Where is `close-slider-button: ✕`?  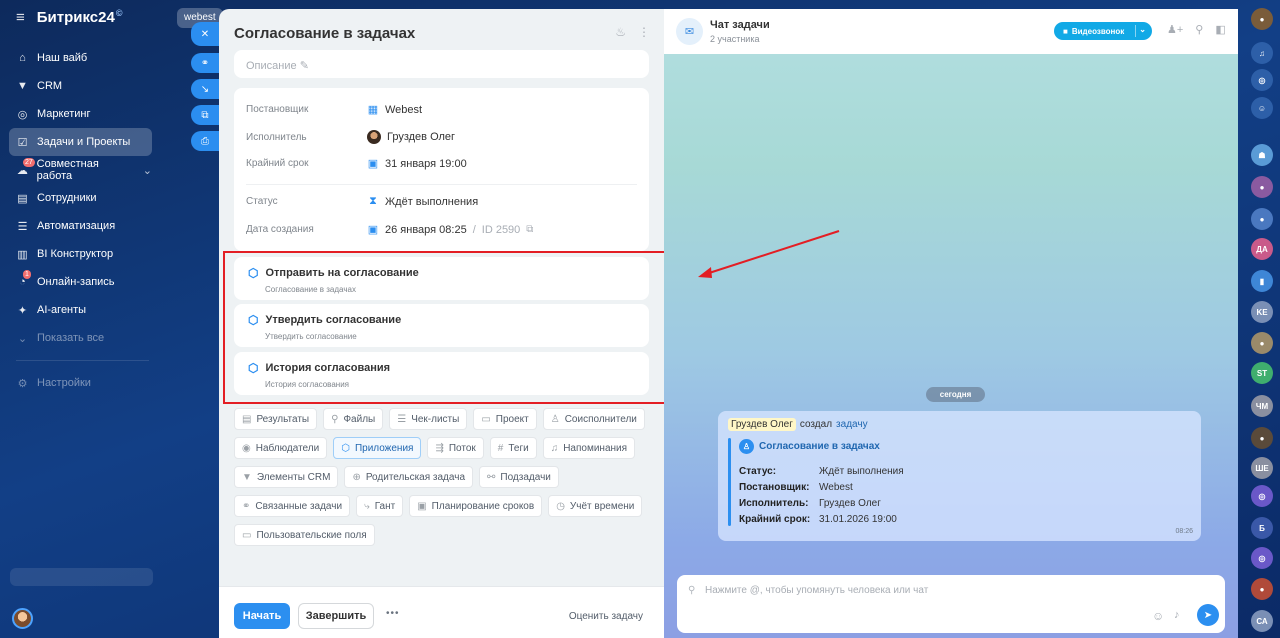 close-slider-button: ✕ is located at coordinates (205, 34).